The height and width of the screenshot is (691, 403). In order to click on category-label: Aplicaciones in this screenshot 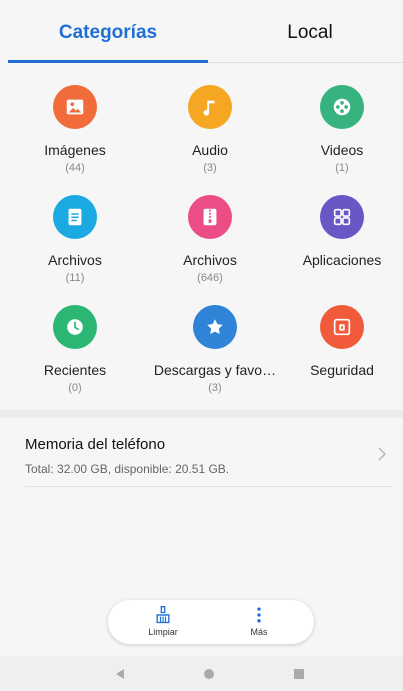, I will do `click(342, 260)`.